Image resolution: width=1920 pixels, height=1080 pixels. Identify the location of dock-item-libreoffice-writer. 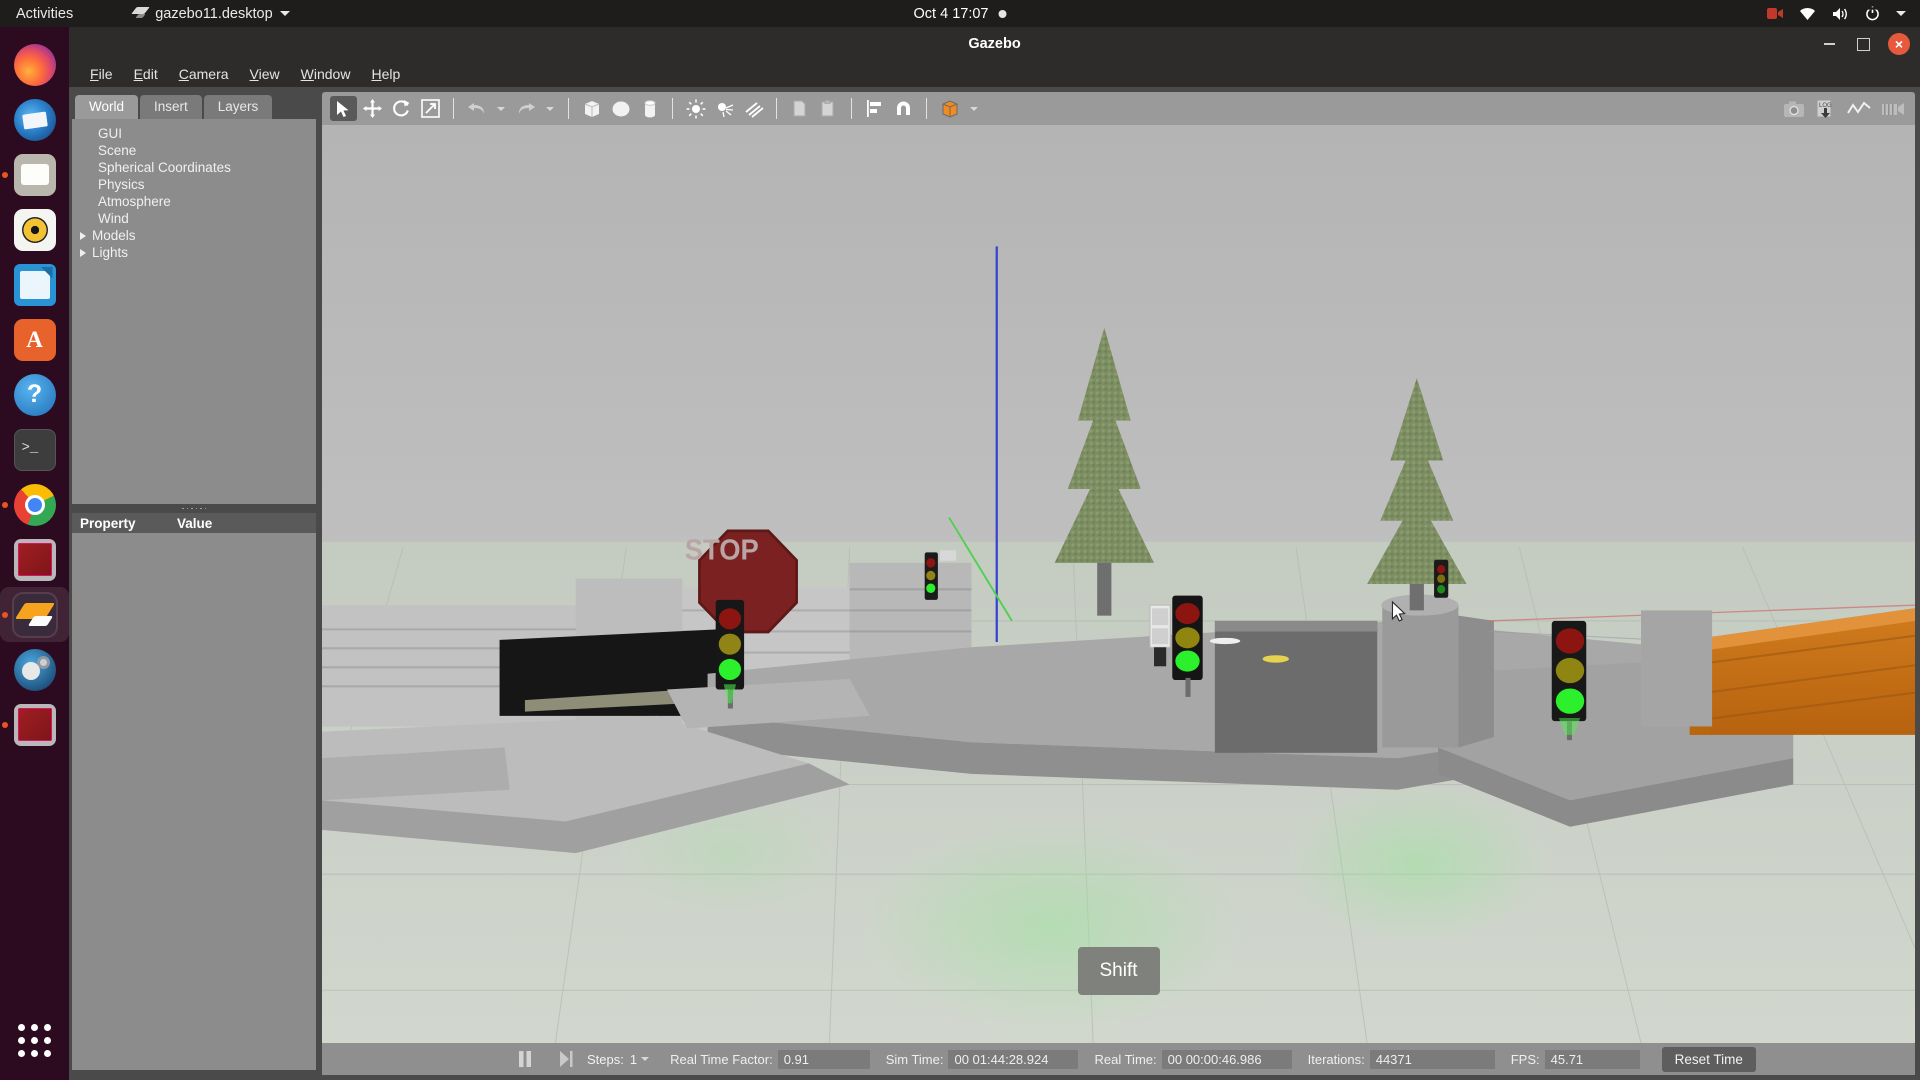
(34, 284).